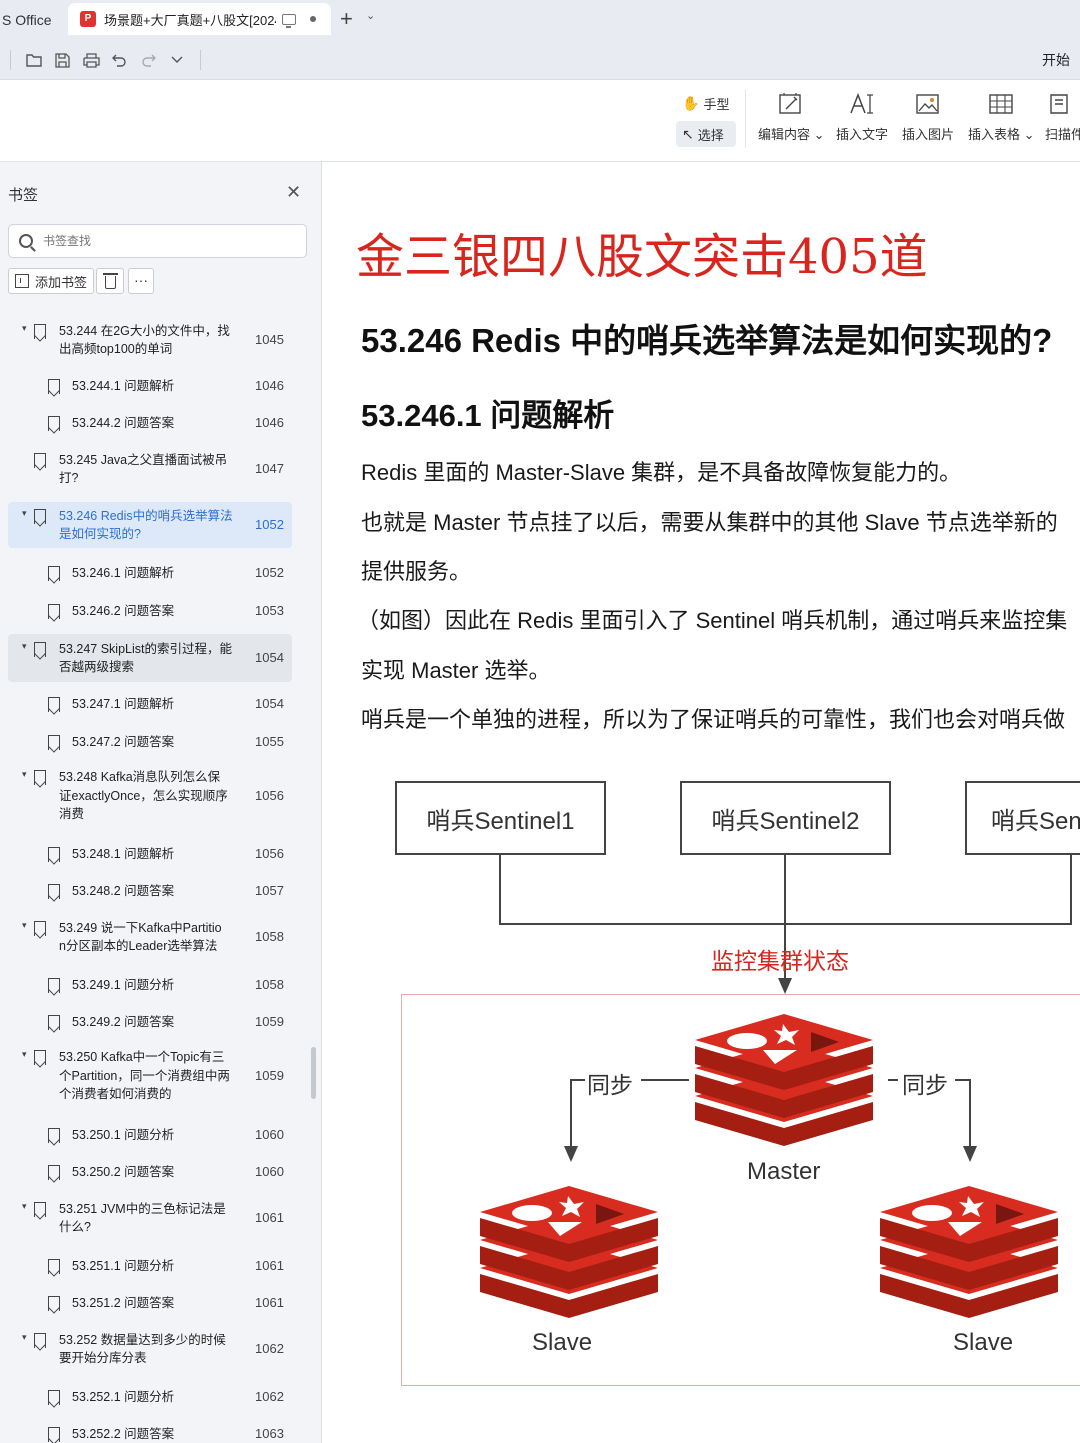  I want to click on bookmark-title: 53.250.1 问题分析, so click(123, 1135).